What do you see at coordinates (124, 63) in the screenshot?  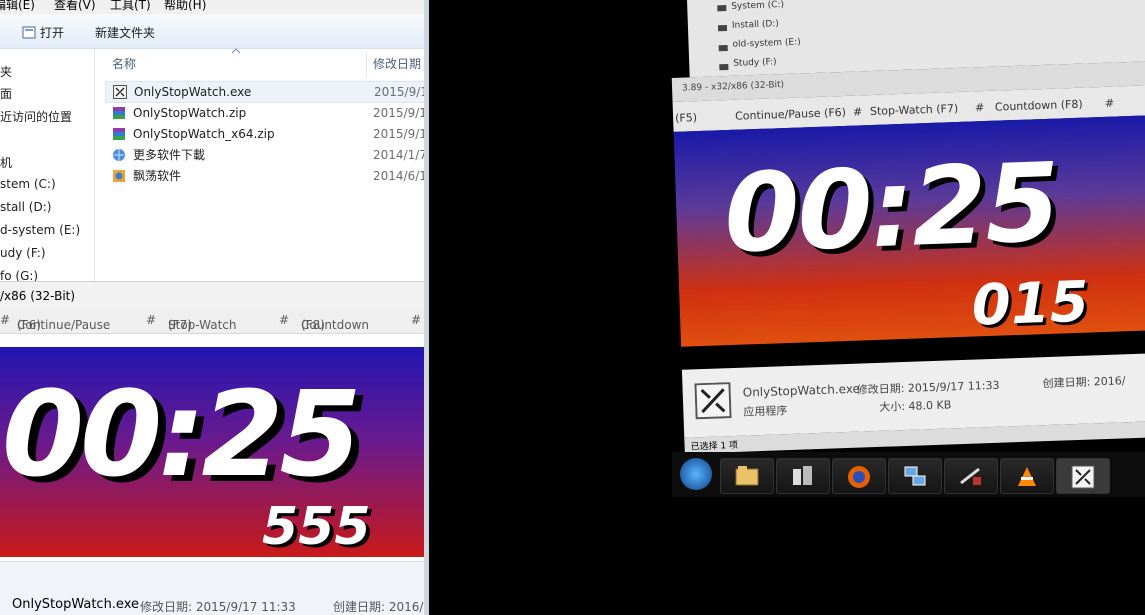 I see `column-name: 名称` at bounding box center [124, 63].